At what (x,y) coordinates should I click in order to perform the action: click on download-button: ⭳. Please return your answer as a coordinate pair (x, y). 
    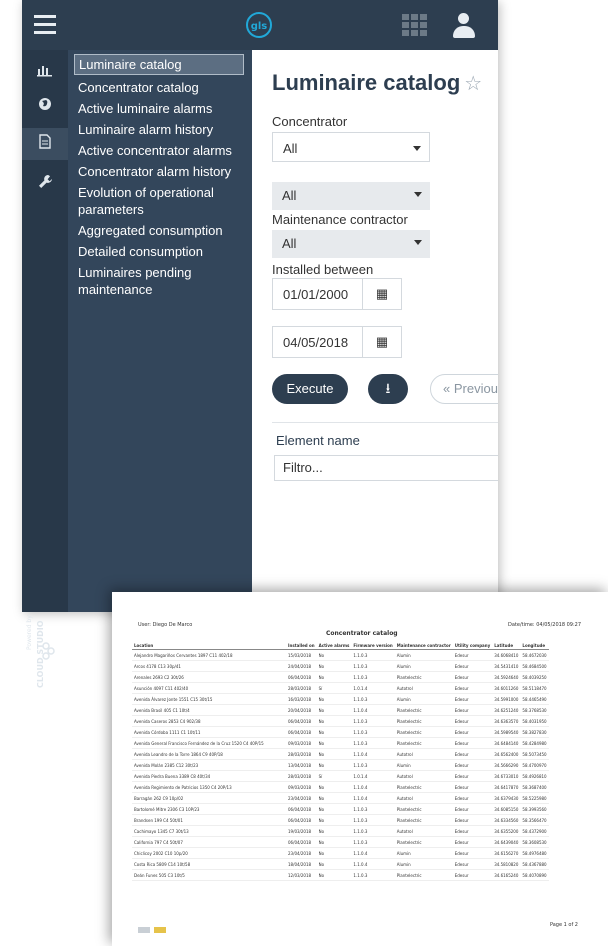
    Looking at the image, I should click on (388, 389).